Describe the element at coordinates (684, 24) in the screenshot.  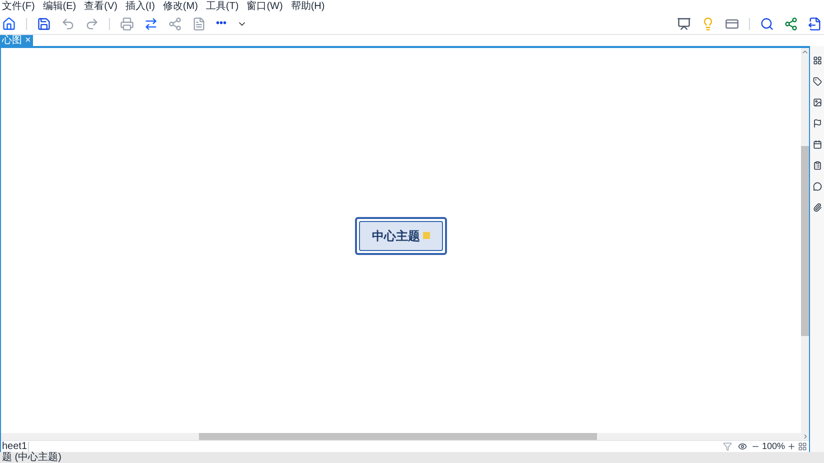
I see `presentation-icon` at that location.